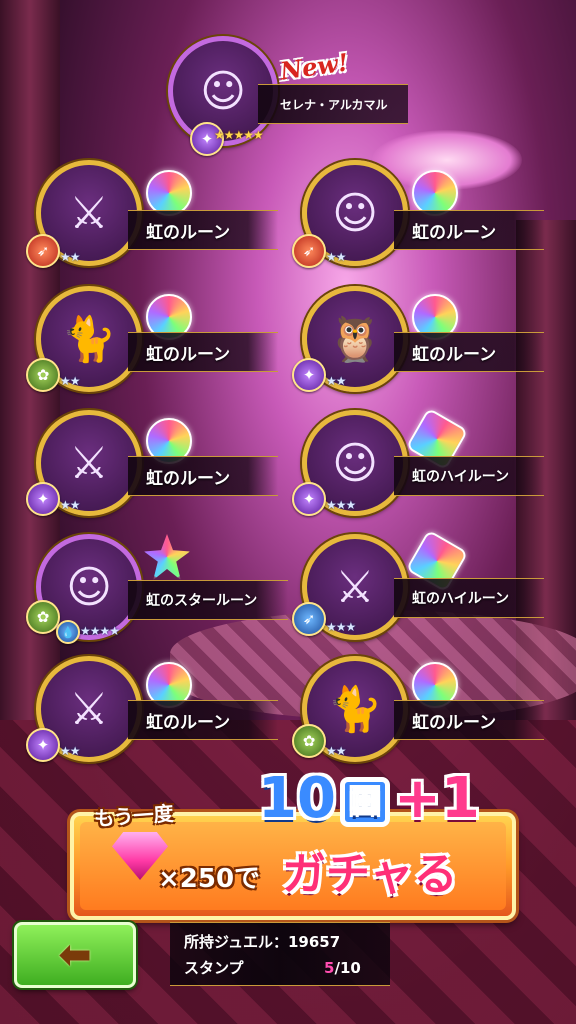 This screenshot has height=1024, width=576. Describe the element at coordinates (355, 339) in the screenshot. I see `character-portrait-icon: 🦉` at that location.